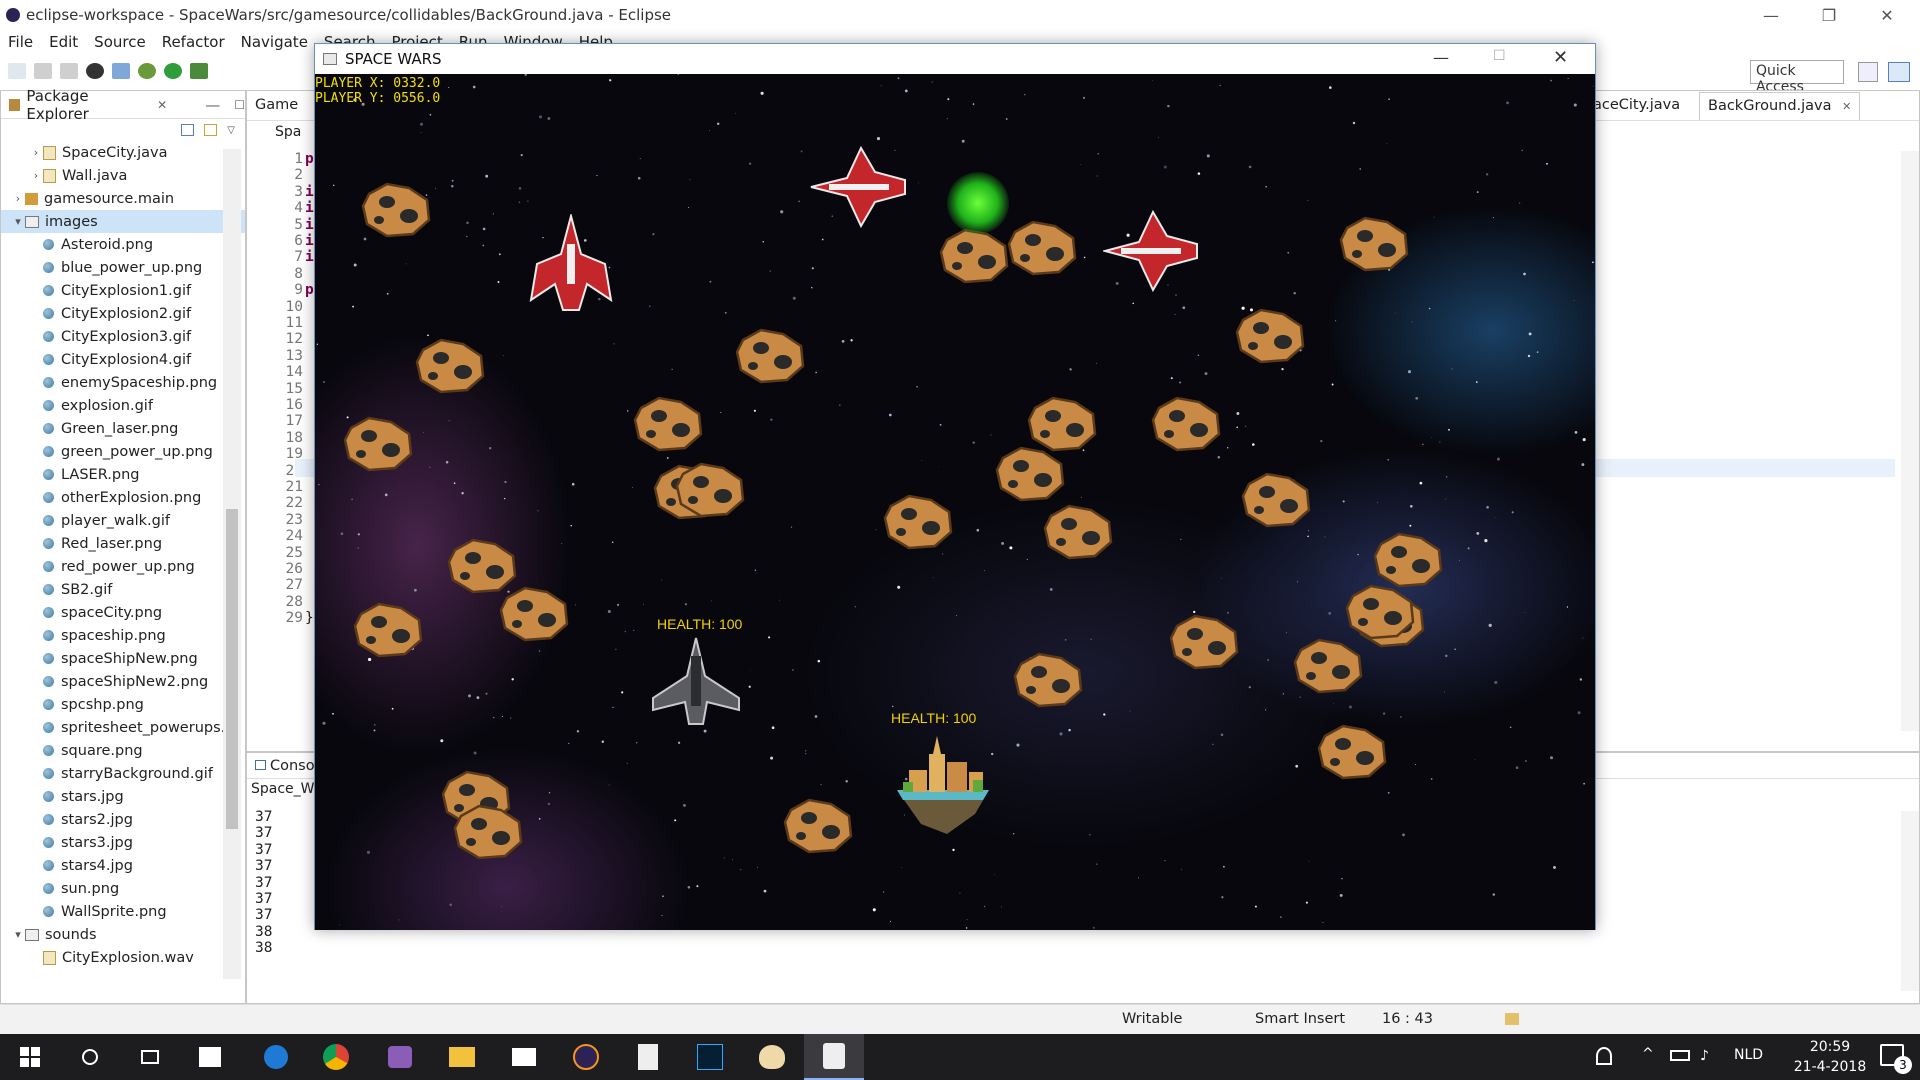 This screenshot has width=1920, height=1080. What do you see at coordinates (90, 1057) in the screenshot?
I see `search-button` at bounding box center [90, 1057].